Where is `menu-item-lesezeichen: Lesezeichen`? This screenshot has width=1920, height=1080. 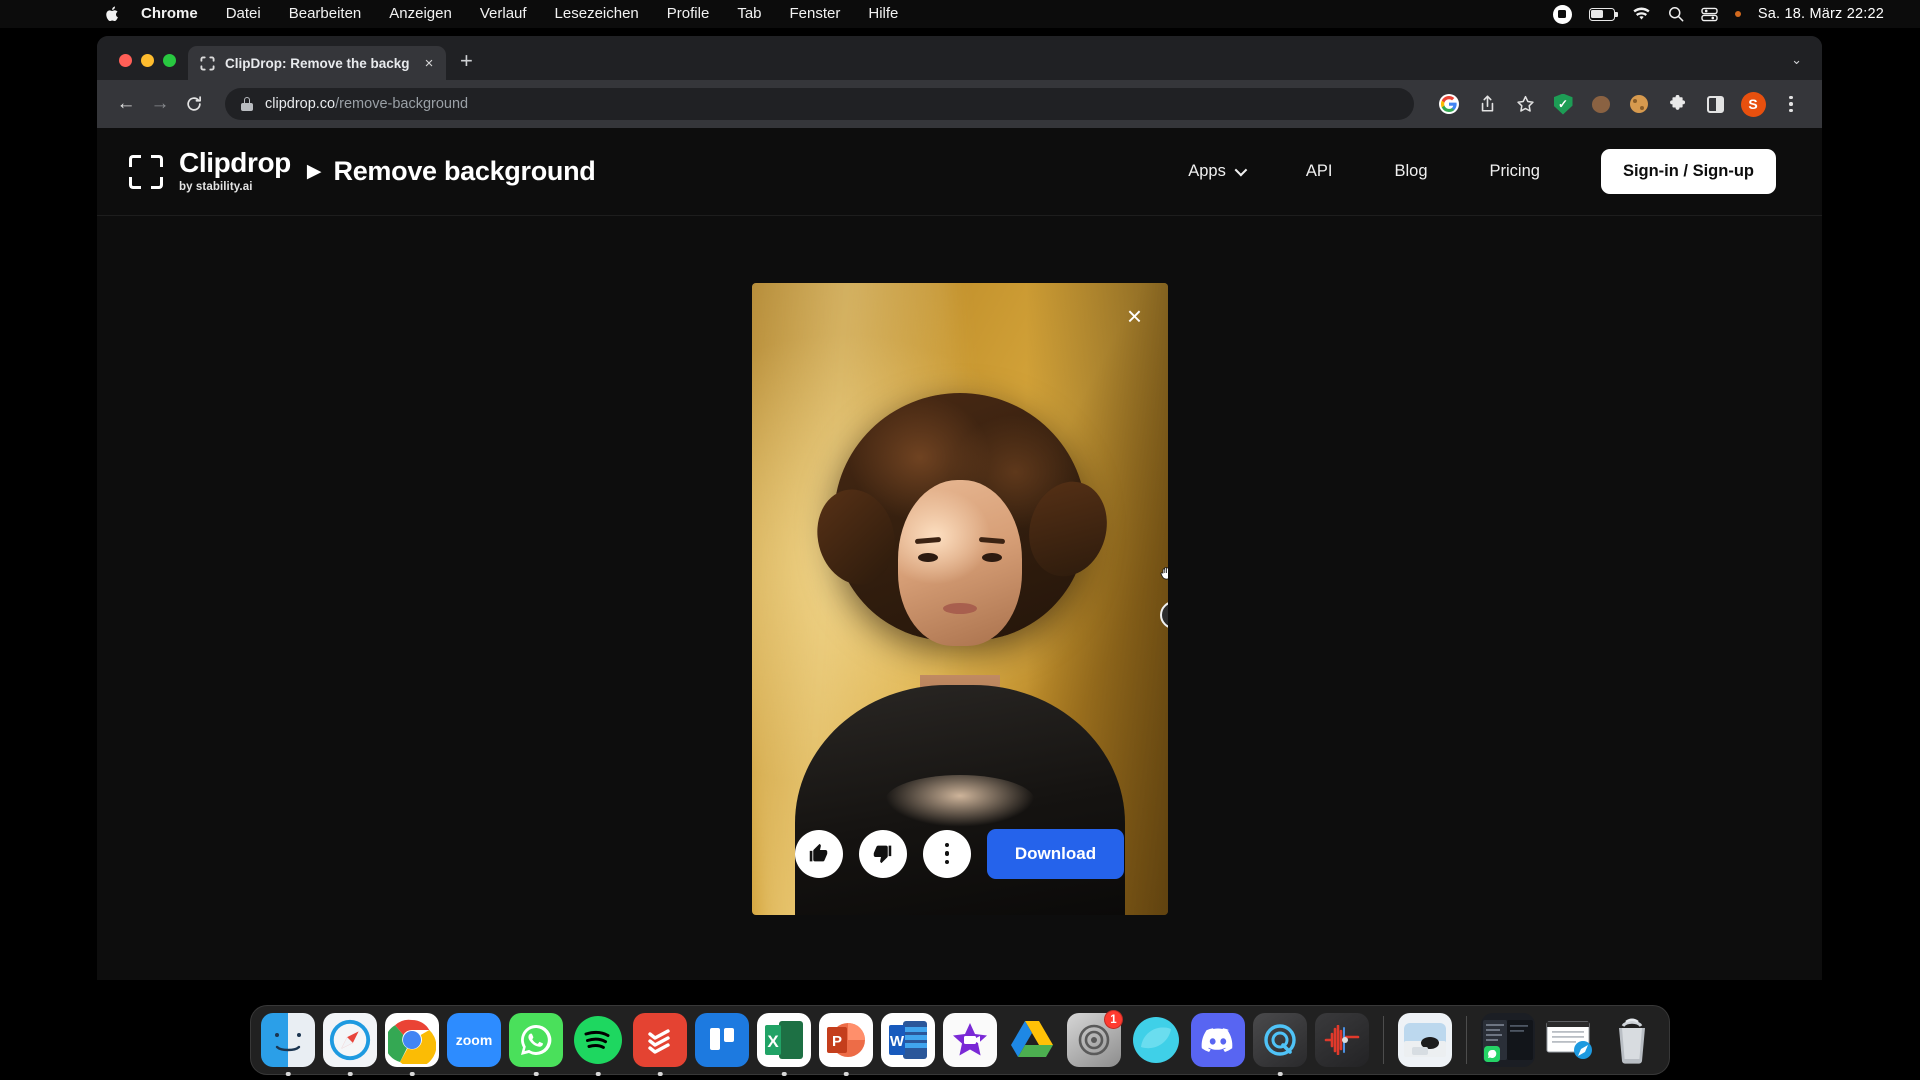
menu-item-lesezeichen: Lesezeichen is located at coordinates (597, 14).